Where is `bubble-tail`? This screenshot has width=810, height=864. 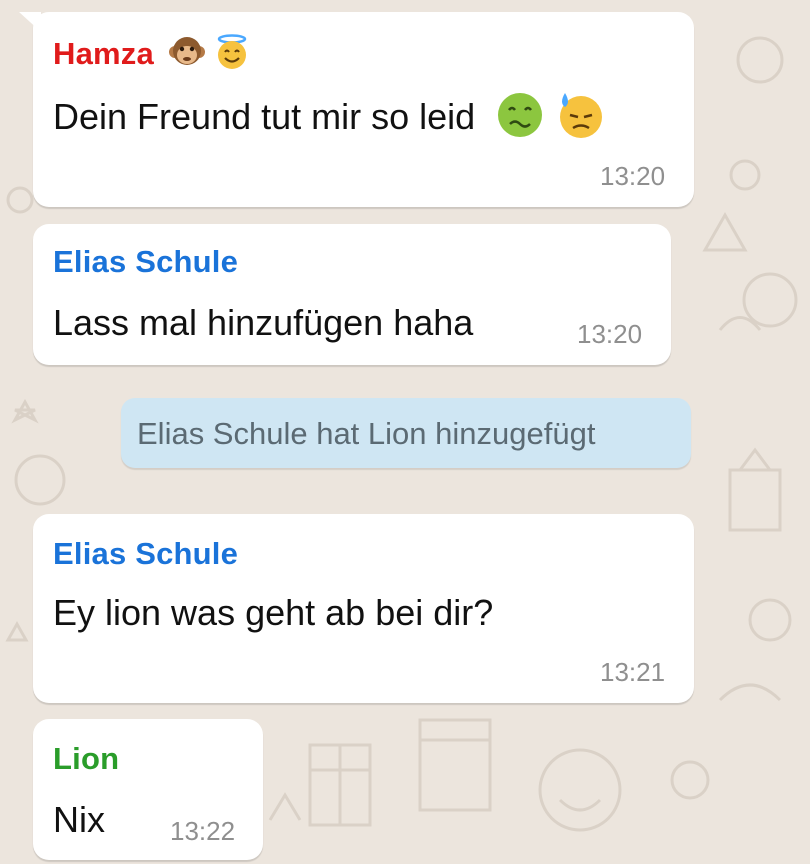 bubble-tail is located at coordinates (30, 22).